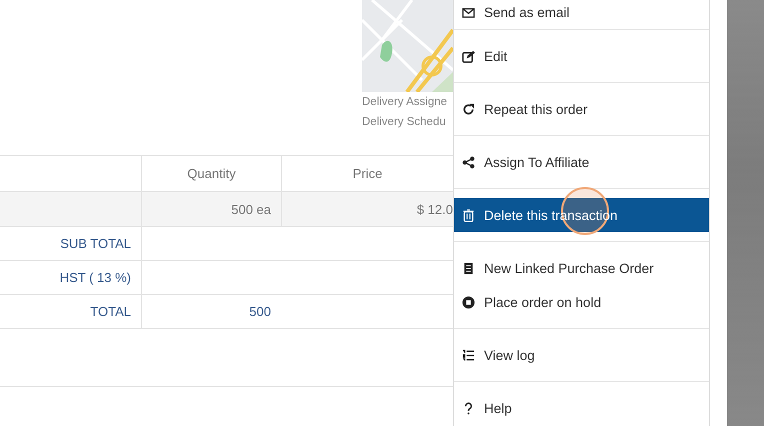 This screenshot has height=426, width=764. Describe the element at coordinates (468, 215) in the screenshot. I see `trash-icon` at that location.